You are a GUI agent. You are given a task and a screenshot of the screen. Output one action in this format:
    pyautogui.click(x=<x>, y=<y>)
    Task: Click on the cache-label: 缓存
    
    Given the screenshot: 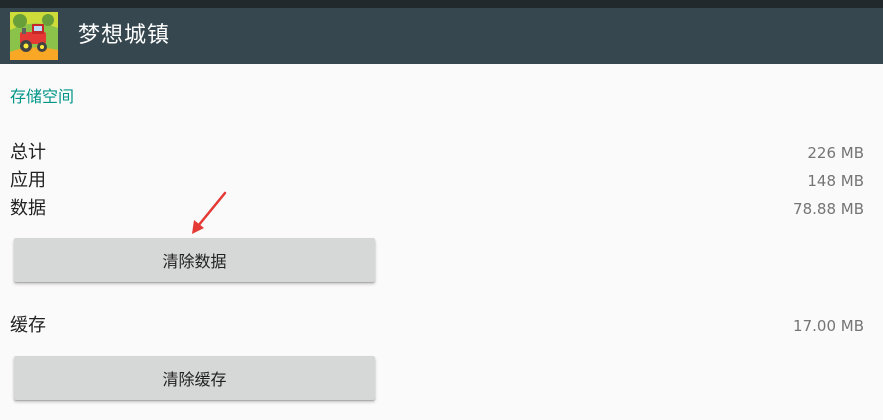 What is the action you would take?
    pyautogui.click(x=28, y=325)
    